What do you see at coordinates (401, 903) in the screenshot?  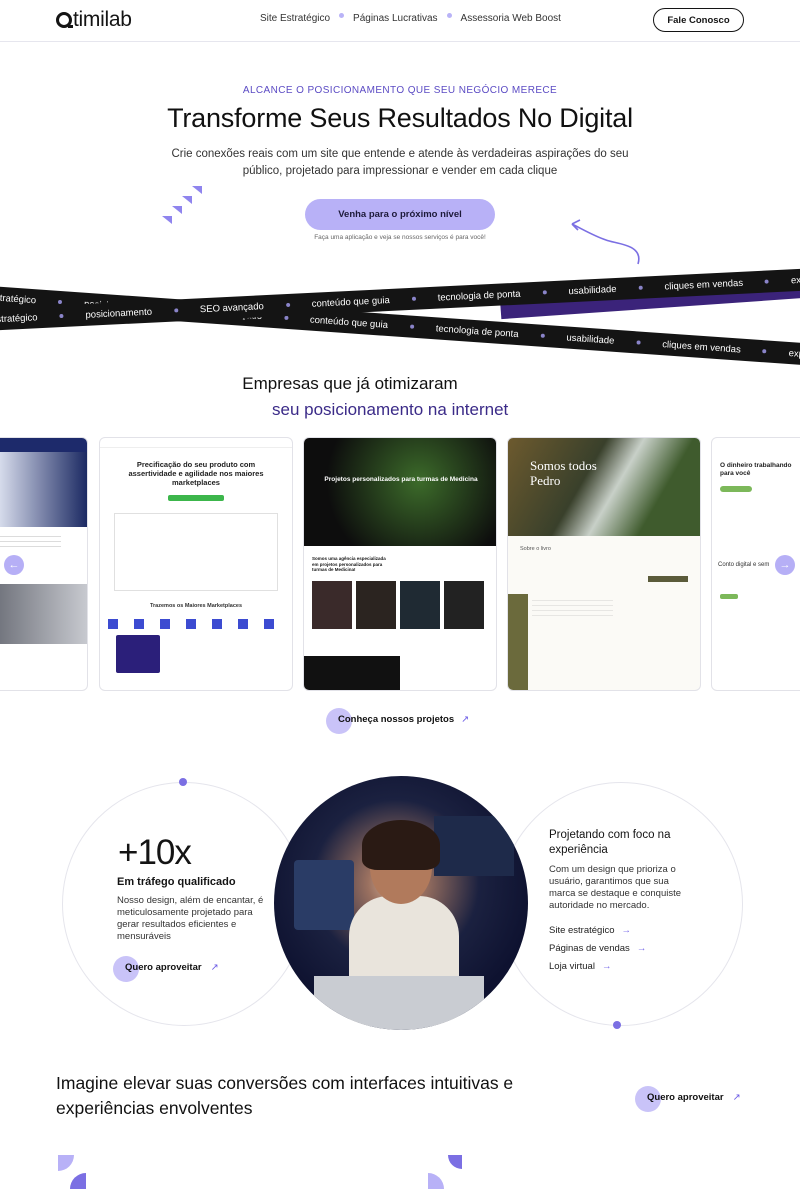 I see `woman-celebrating-photo` at bounding box center [401, 903].